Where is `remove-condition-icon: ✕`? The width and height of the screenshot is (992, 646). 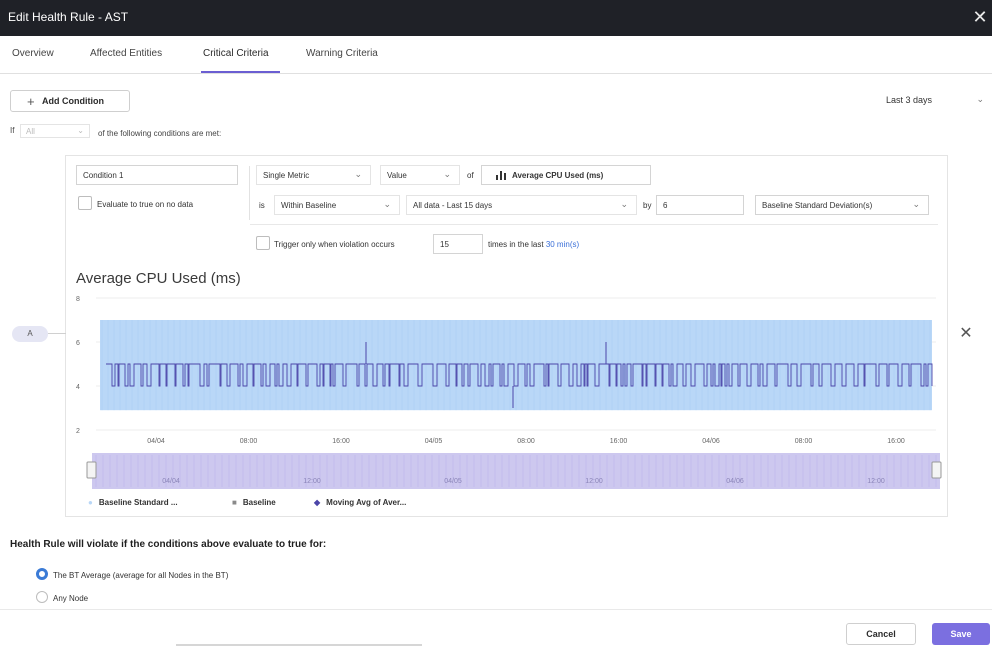
remove-condition-icon: ✕ is located at coordinates (966, 334).